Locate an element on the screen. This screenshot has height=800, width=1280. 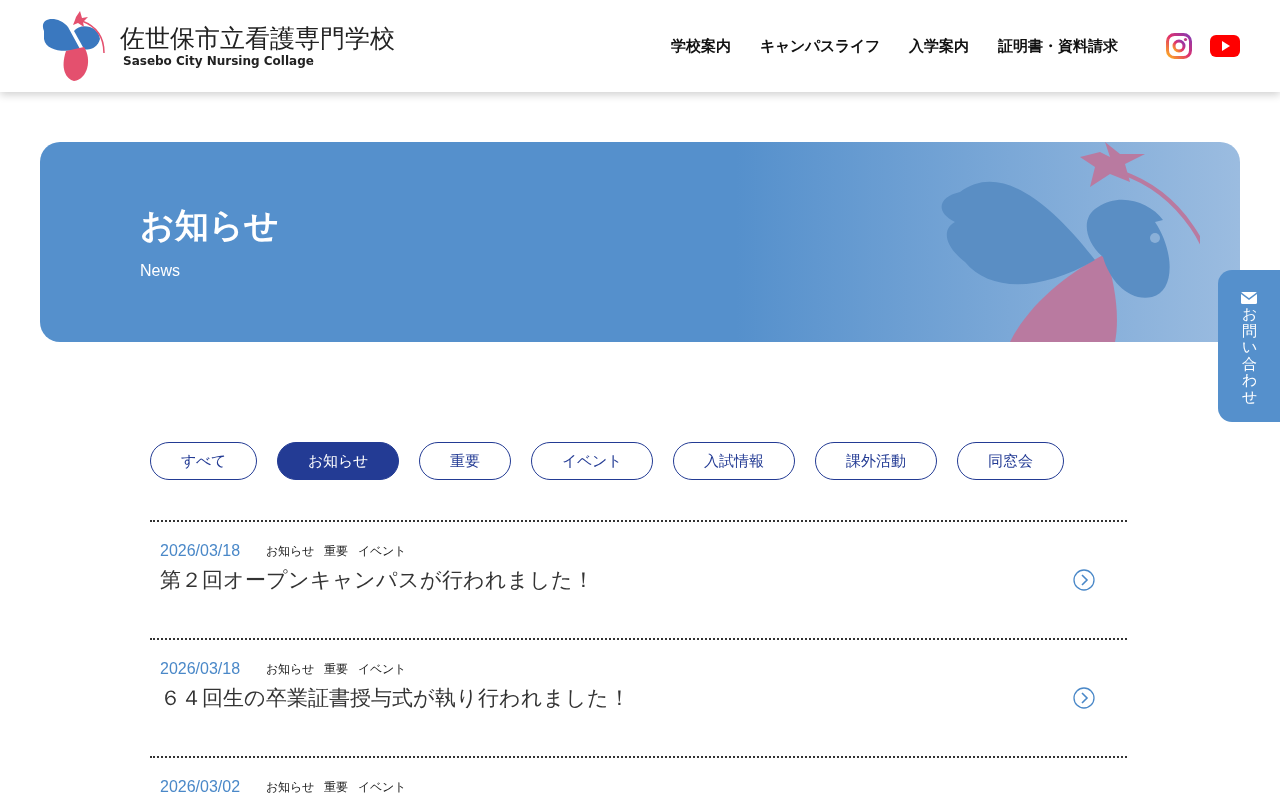
contact-label: お問い合わせ is located at coordinates (1249, 355).